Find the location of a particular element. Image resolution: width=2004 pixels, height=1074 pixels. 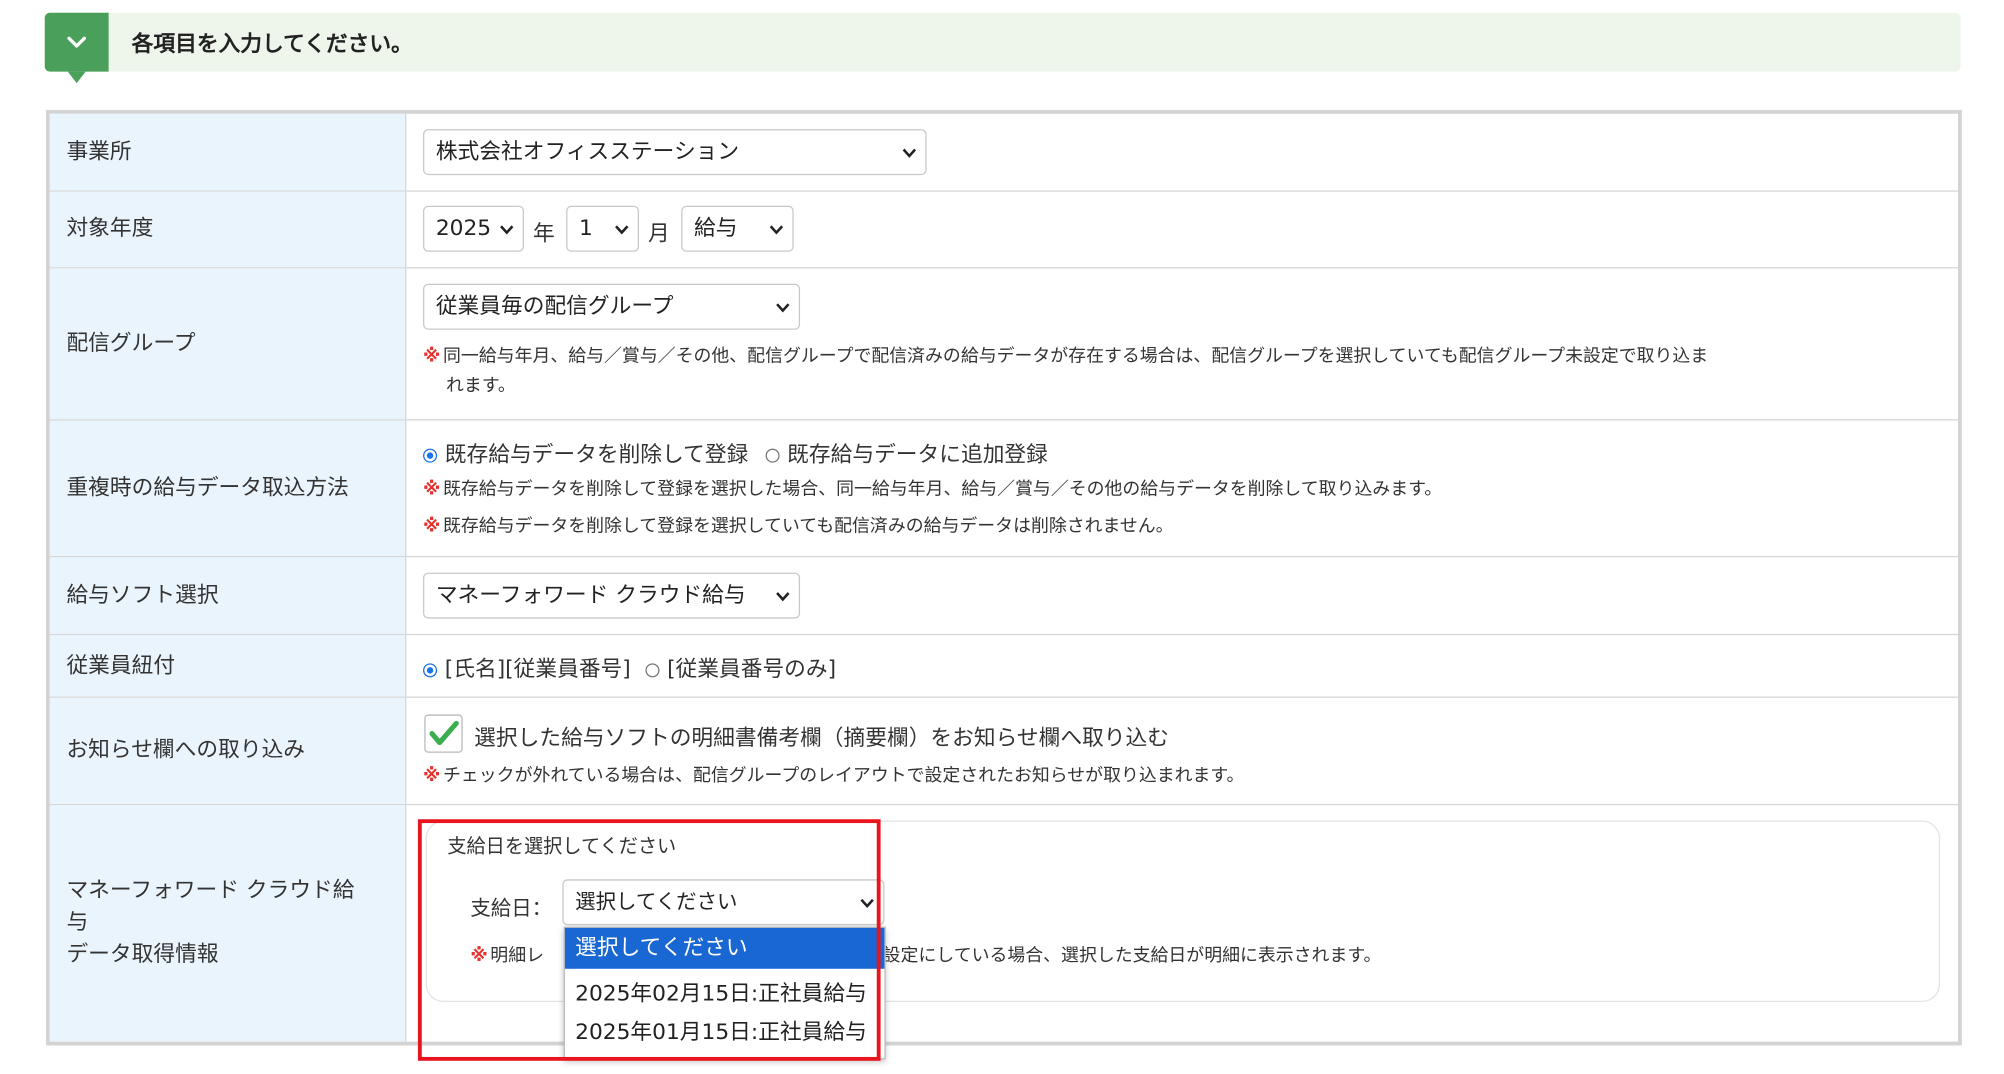

dropdown-option: 2025年02月15日:正社員給与 is located at coordinates (725, 994).